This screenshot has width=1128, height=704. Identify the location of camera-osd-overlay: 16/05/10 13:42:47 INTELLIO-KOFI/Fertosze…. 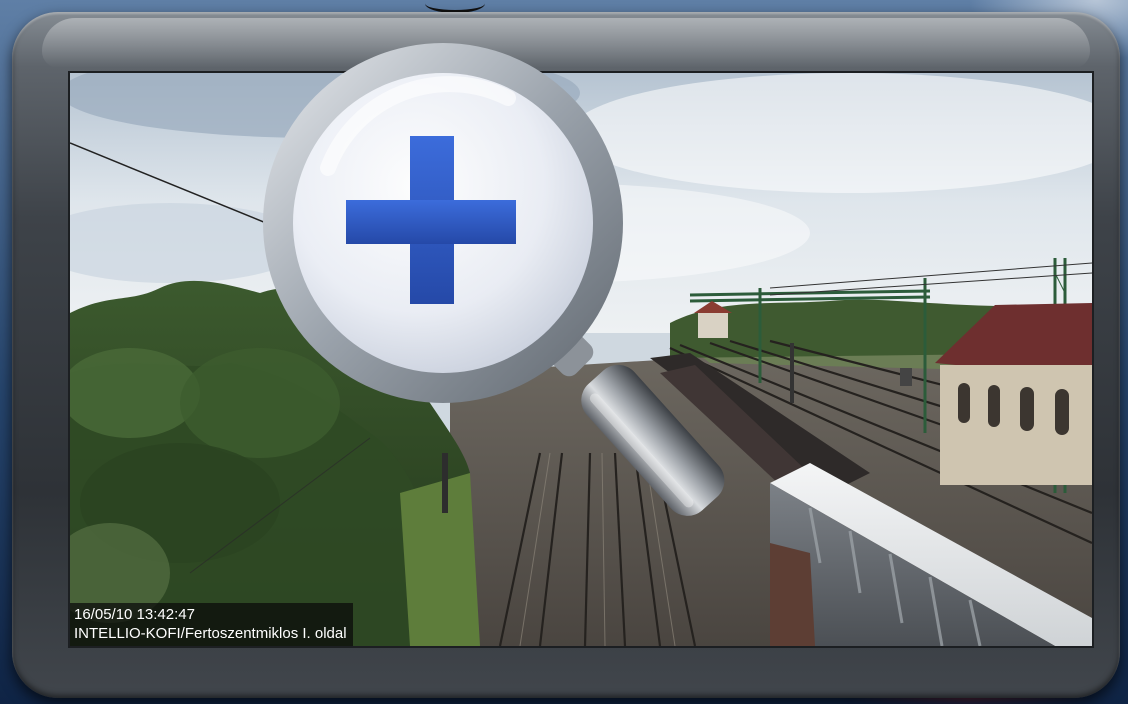
(211, 624).